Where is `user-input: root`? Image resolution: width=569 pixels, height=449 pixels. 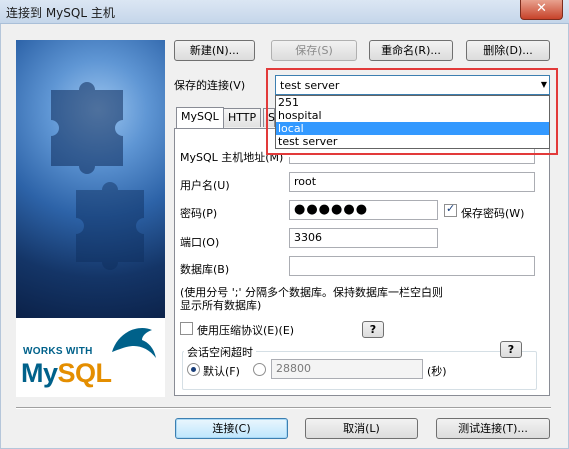
user-input: root is located at coordinates (412, 182).